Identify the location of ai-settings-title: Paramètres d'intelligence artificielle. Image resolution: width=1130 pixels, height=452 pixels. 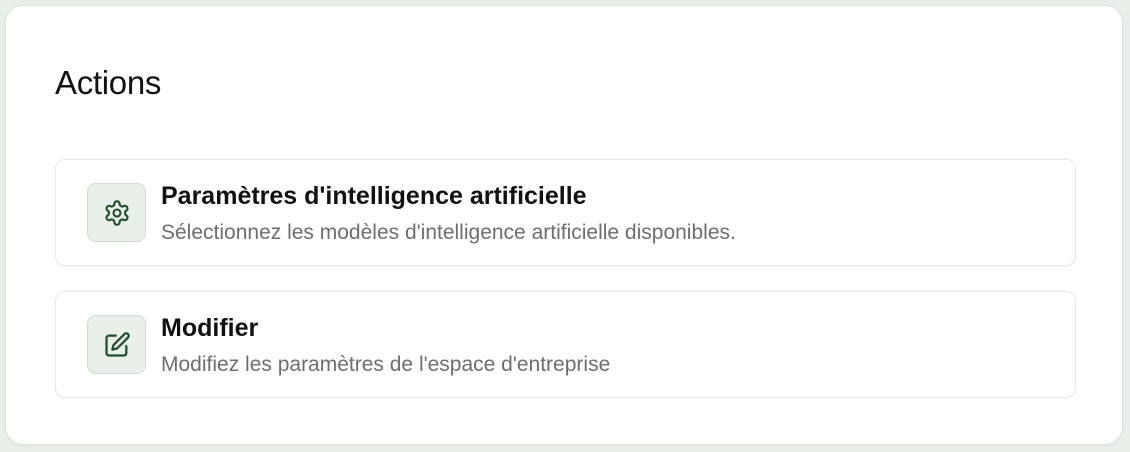
(374, 196).